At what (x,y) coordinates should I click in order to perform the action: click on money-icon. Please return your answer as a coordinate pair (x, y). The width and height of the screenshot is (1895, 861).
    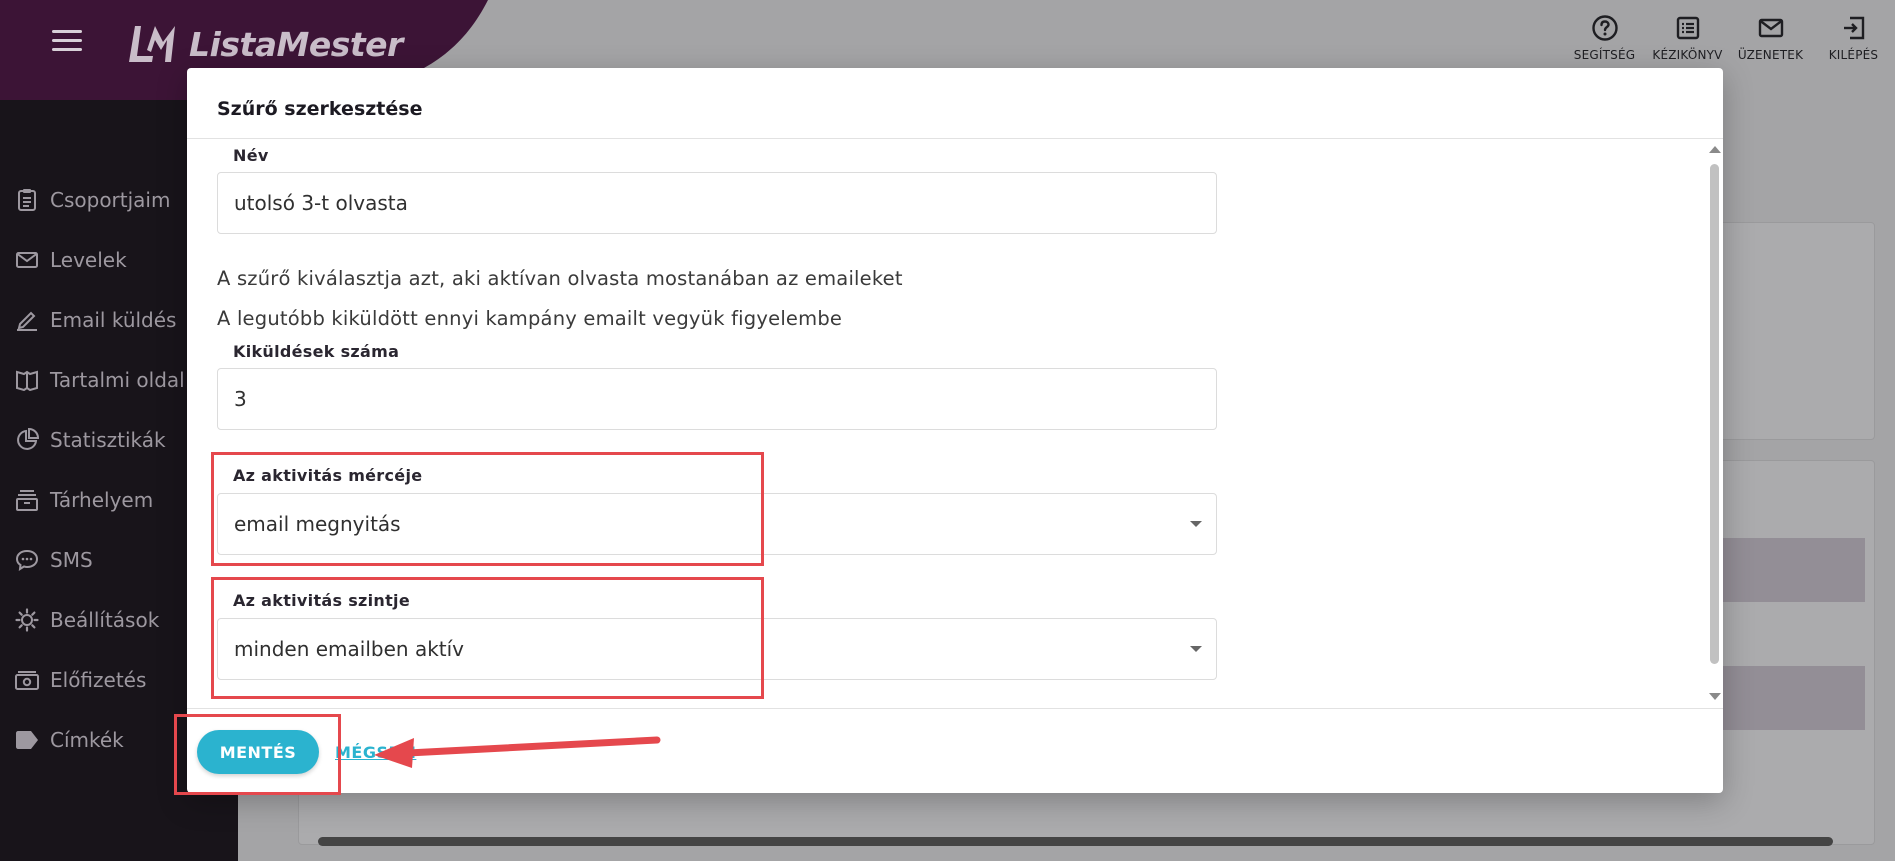
    Looking at the image, I should click on (27, 680).